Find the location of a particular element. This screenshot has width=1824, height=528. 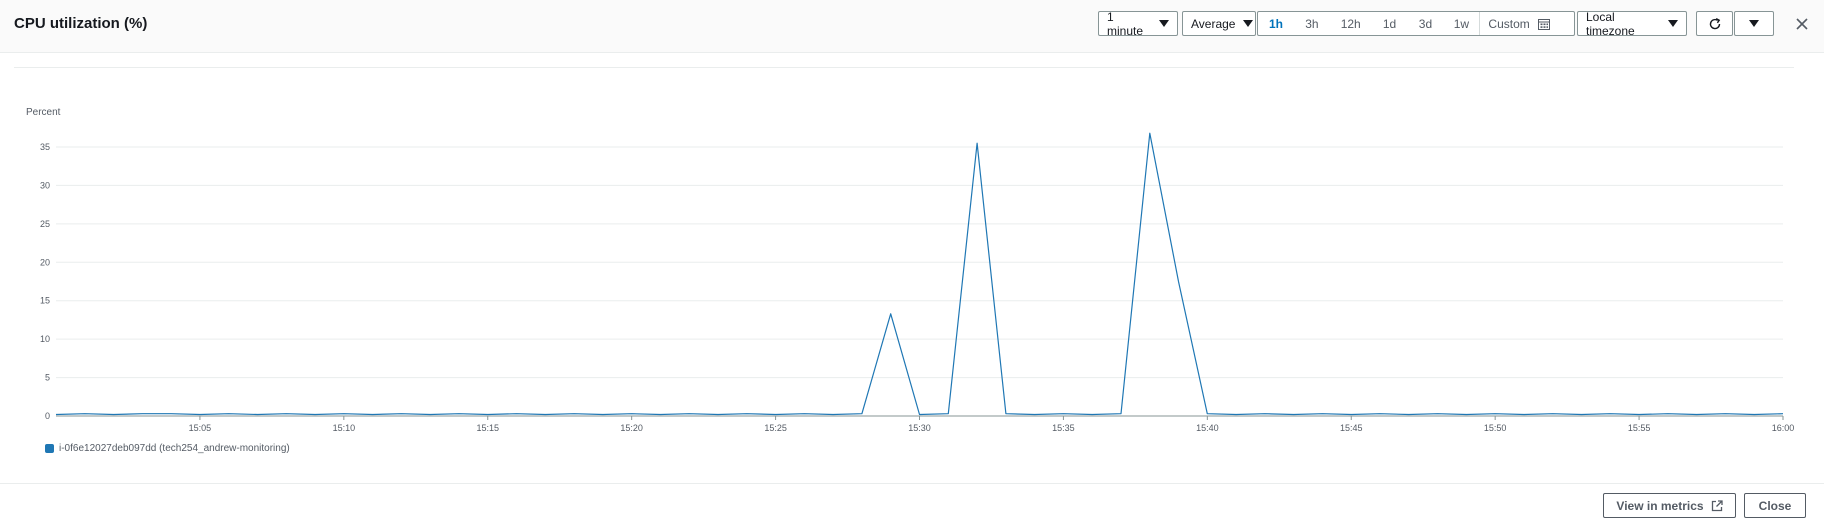

y-tick-label: 5 is located at coordinates (47, 378).